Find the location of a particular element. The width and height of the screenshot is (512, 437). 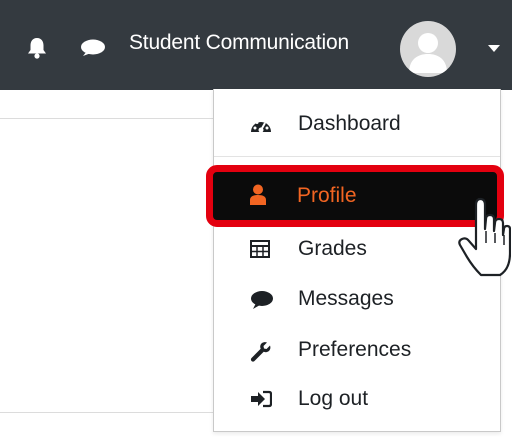

bell-icon is located at coordinates (37, 50).